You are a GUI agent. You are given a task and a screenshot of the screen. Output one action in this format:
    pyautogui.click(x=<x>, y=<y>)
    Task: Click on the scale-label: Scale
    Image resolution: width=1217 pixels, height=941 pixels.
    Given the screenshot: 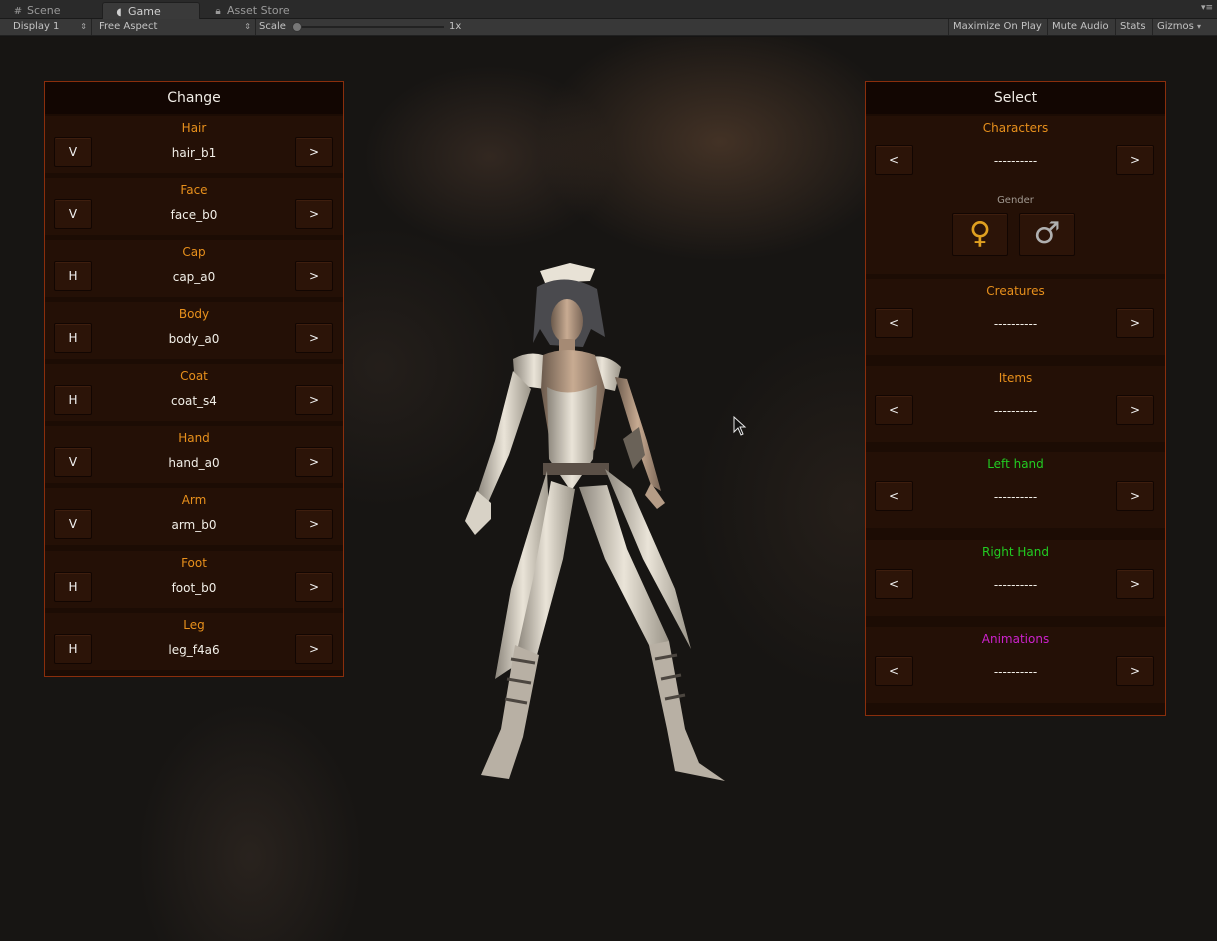 What is the action you would take?
    pyautogui.click(x=272, y=26)
    